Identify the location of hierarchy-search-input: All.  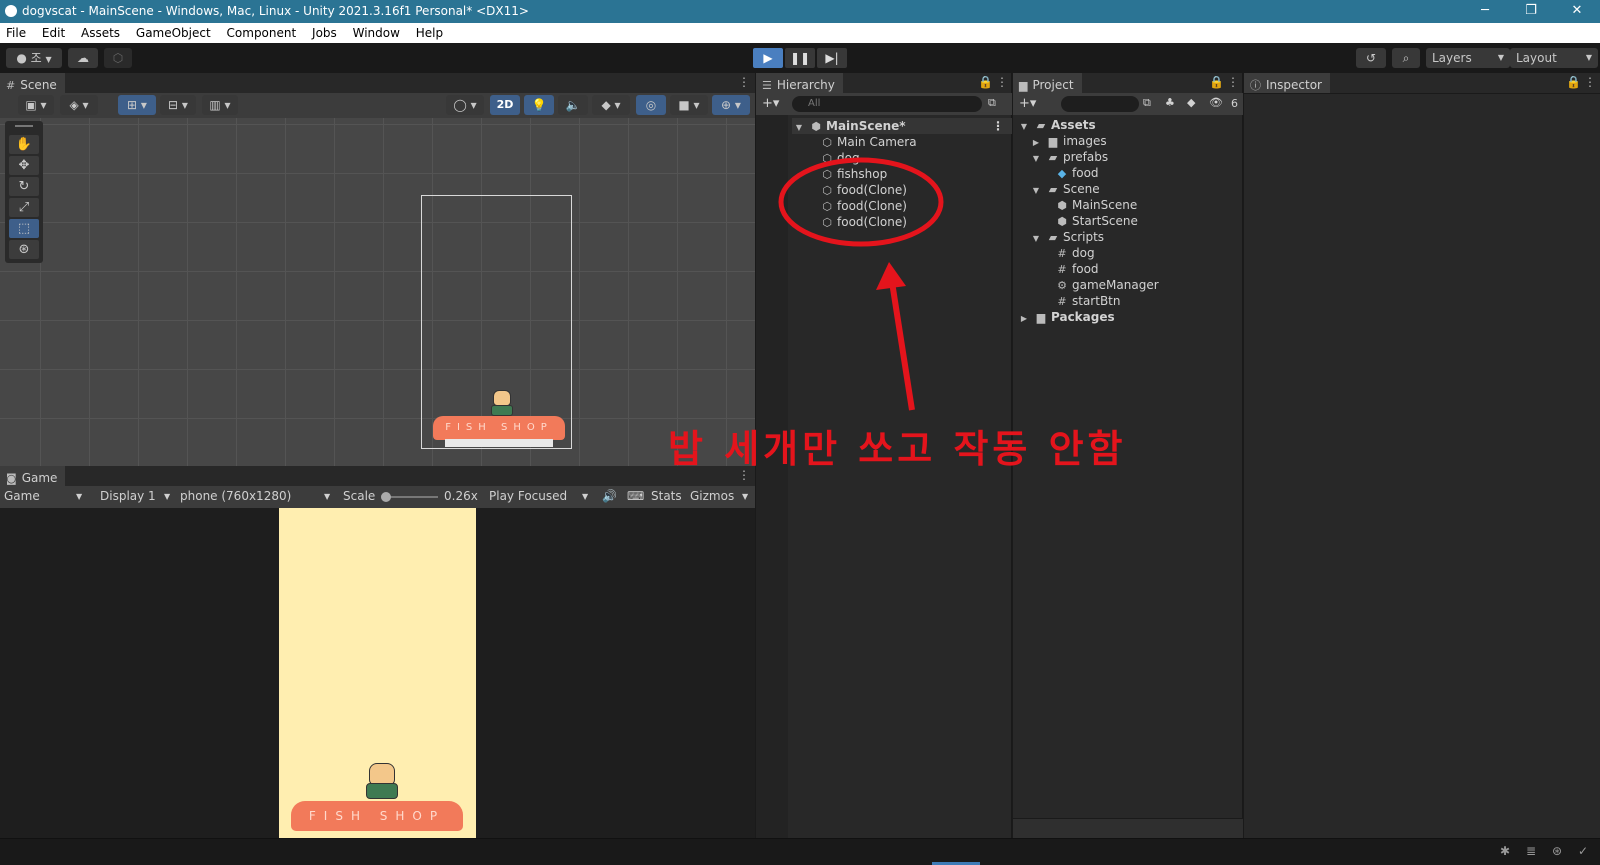
(887, 104).